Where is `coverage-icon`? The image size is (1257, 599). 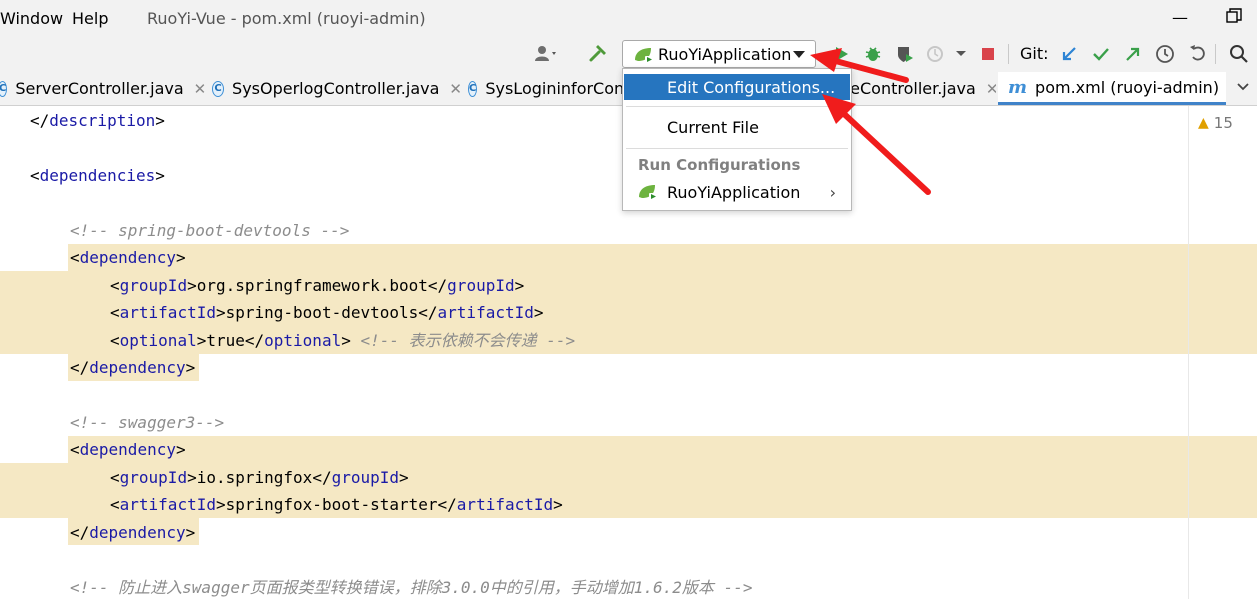
coverage-icon is located at coordinates (905, 54).